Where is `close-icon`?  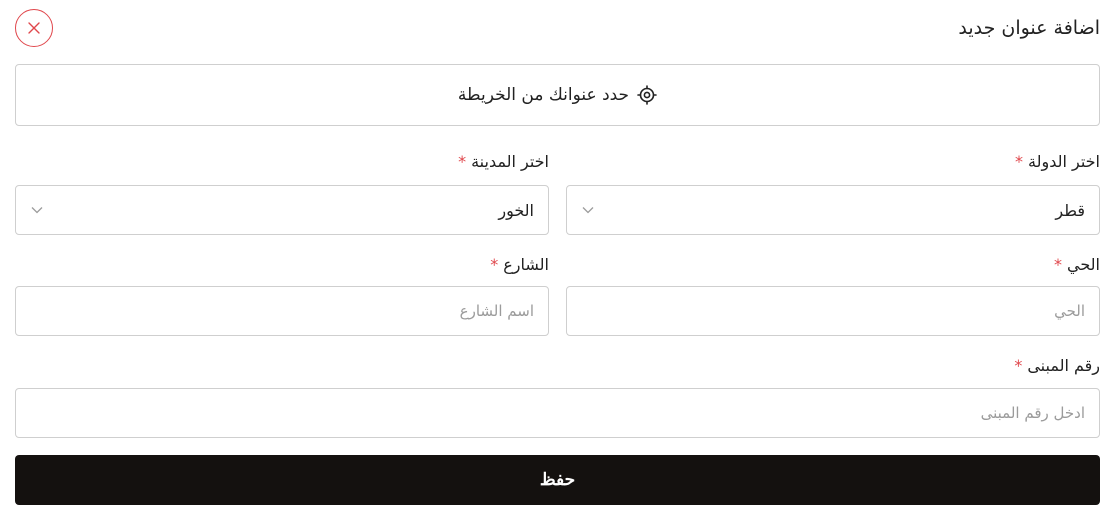
close-icon is located at coordinates (34, 28).